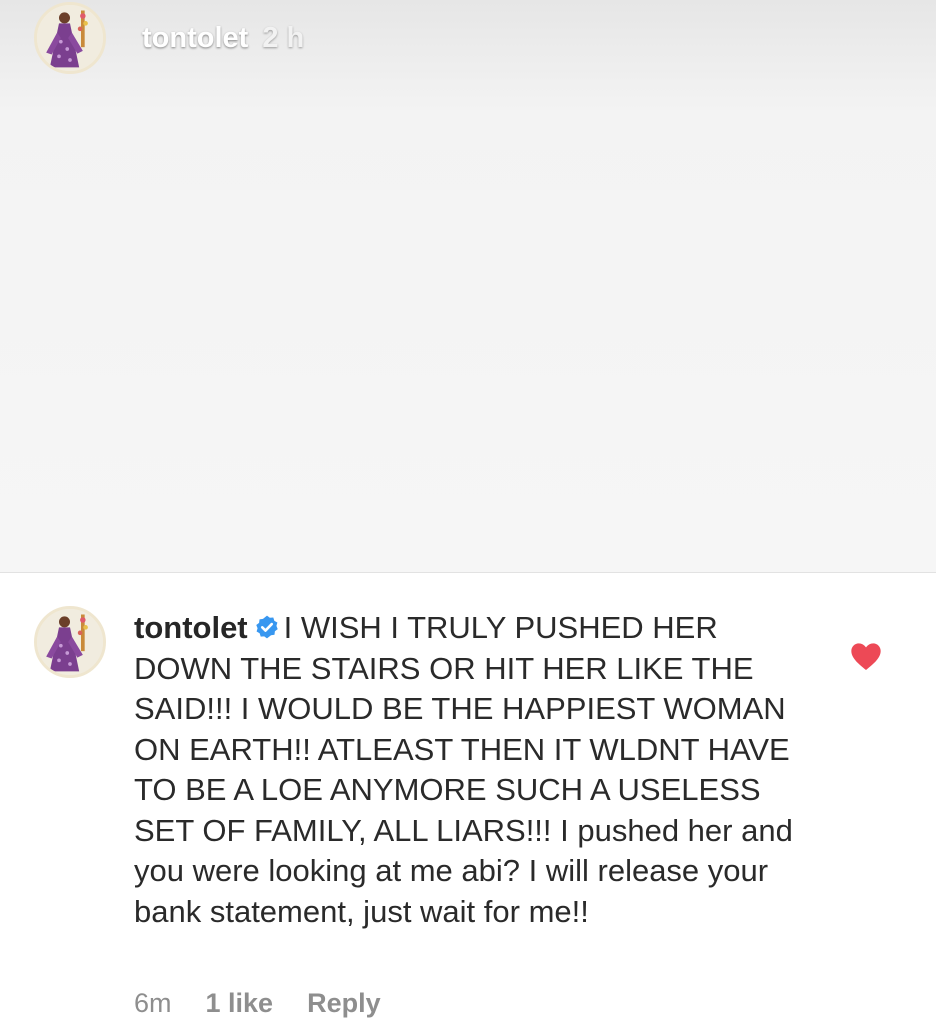 This screenshot has height=1024, width=936. I want to click on comment-meta: 6m 1 like Reply, so click(257, 1003).